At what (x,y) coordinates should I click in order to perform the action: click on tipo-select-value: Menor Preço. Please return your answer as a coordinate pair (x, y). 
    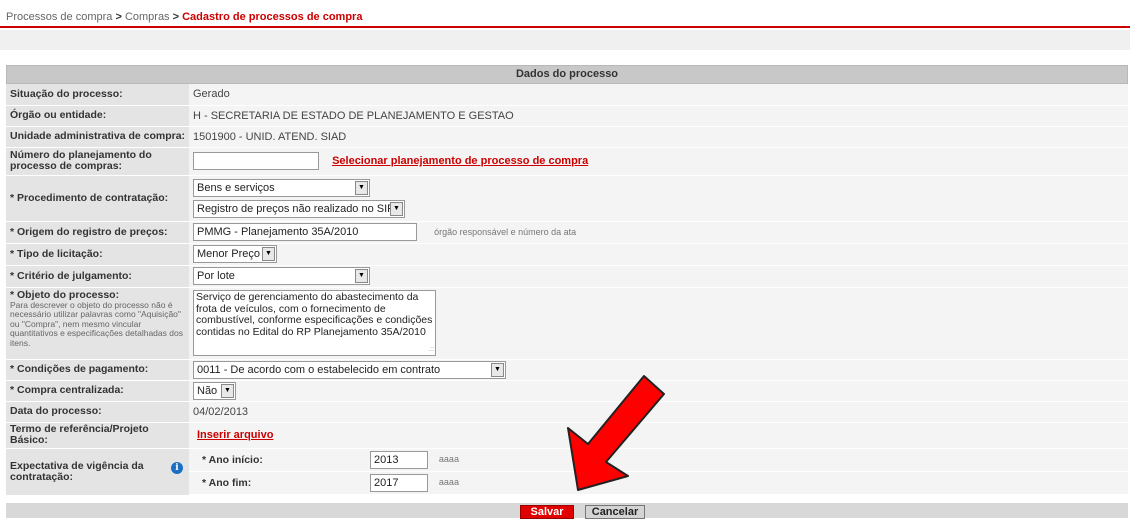
    Looking at the image, I should click on (228, 254).